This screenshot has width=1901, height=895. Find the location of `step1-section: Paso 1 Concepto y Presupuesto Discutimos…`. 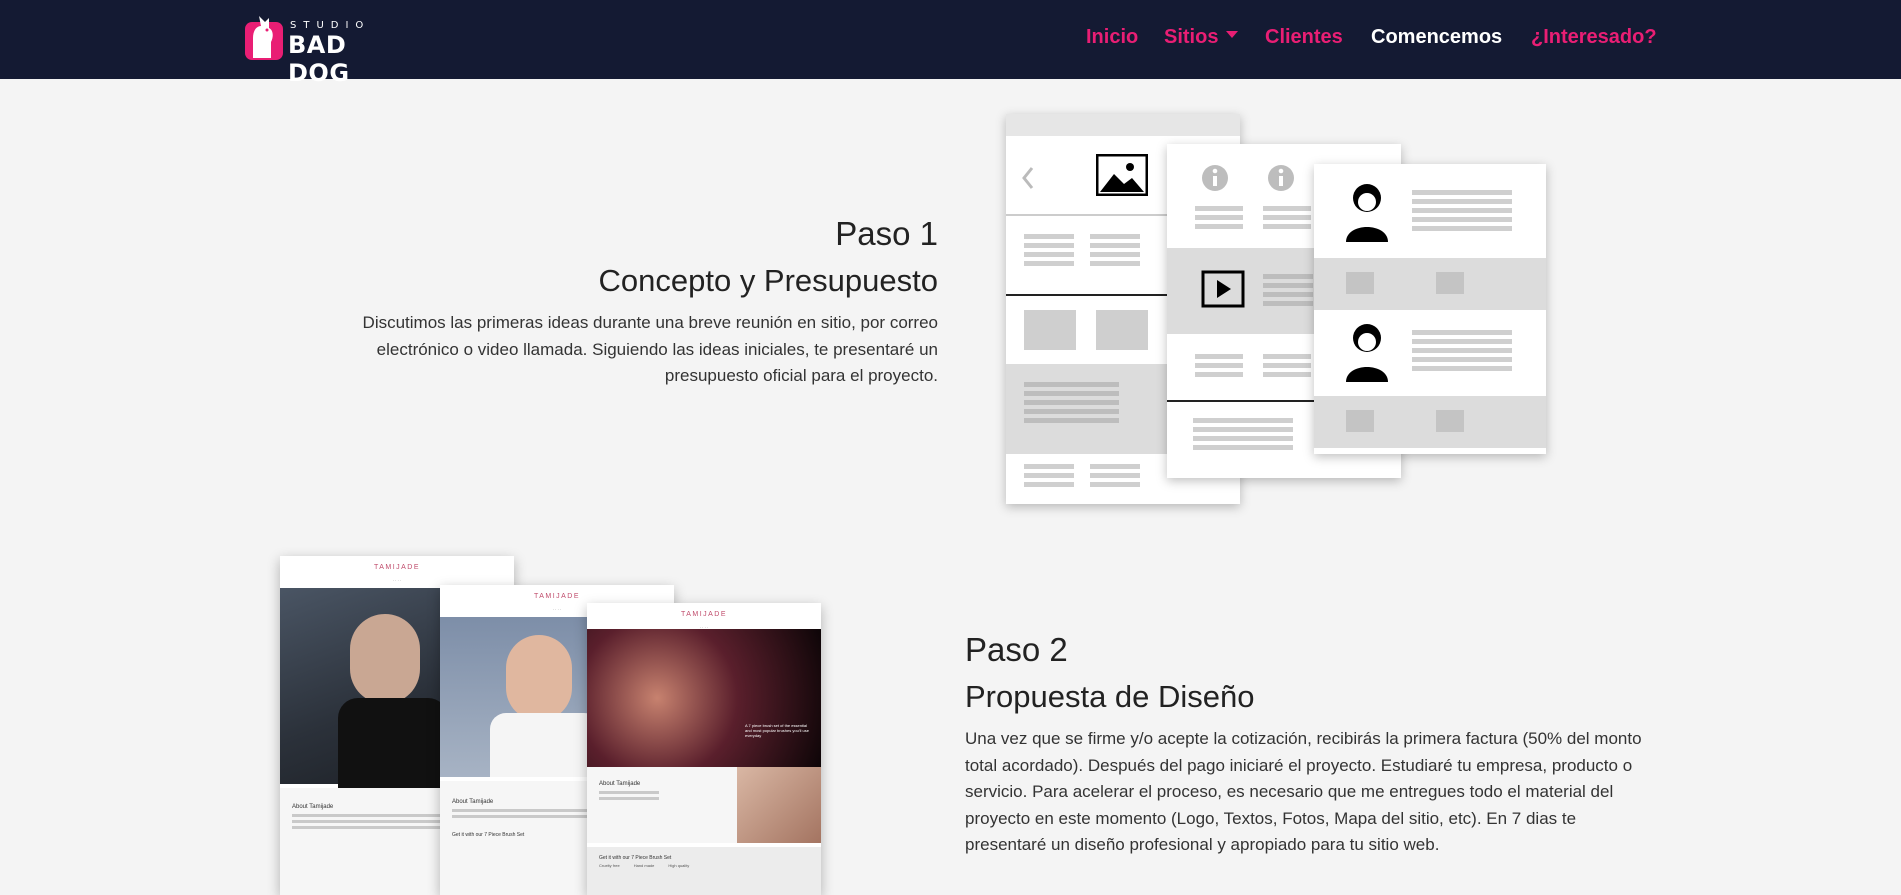

step1-section: Paso 1 Concepto y Presupuesto Discutimos… is located at coordinates (618, 301).